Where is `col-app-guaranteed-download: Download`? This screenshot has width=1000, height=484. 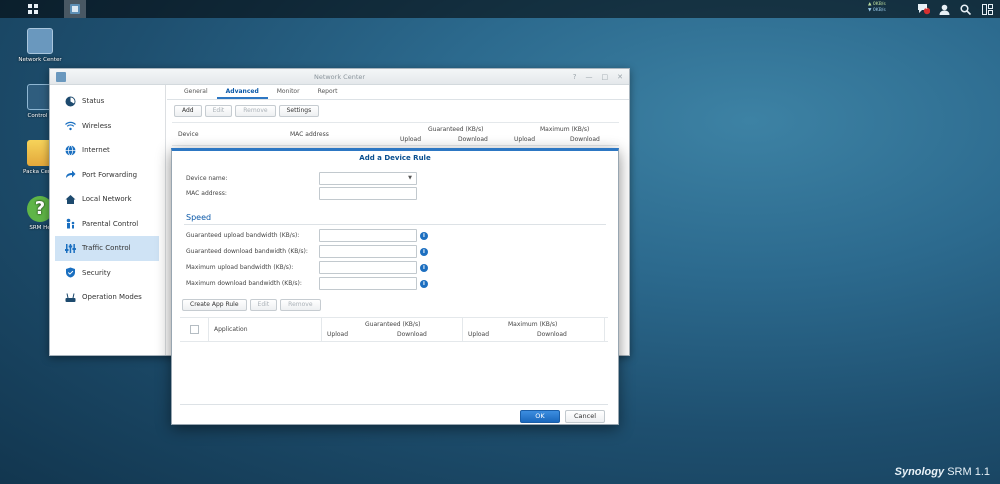 col-app-guaranteed-download: Download is located at coordinates (412, 334).